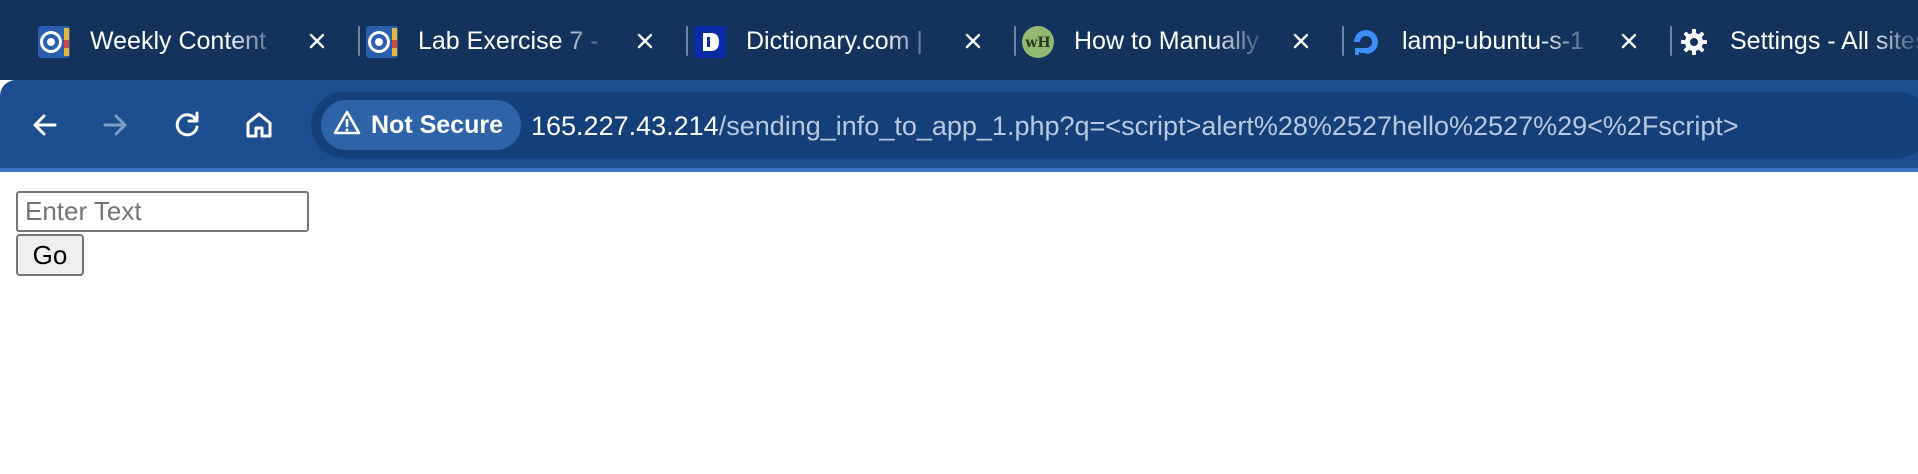 This screenshot has width=1918, height=474. I want to click on favicon-text: wH, so click(1037, 43).